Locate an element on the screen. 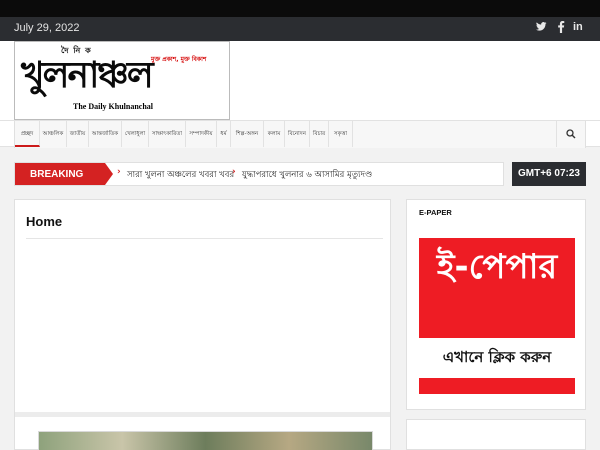 This screenshot has height=450, width=600. section-divider is located at coordinates (202, 414).